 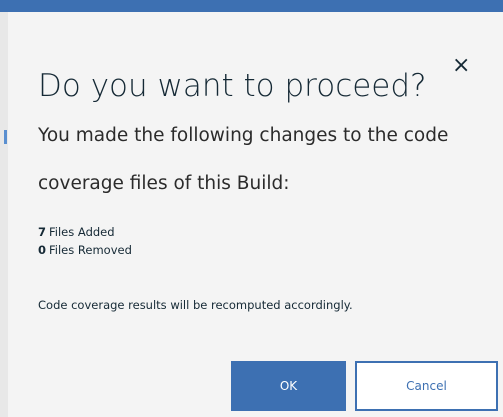 I want to click on files-added-label: Files Added, so click(x=82, y=232).